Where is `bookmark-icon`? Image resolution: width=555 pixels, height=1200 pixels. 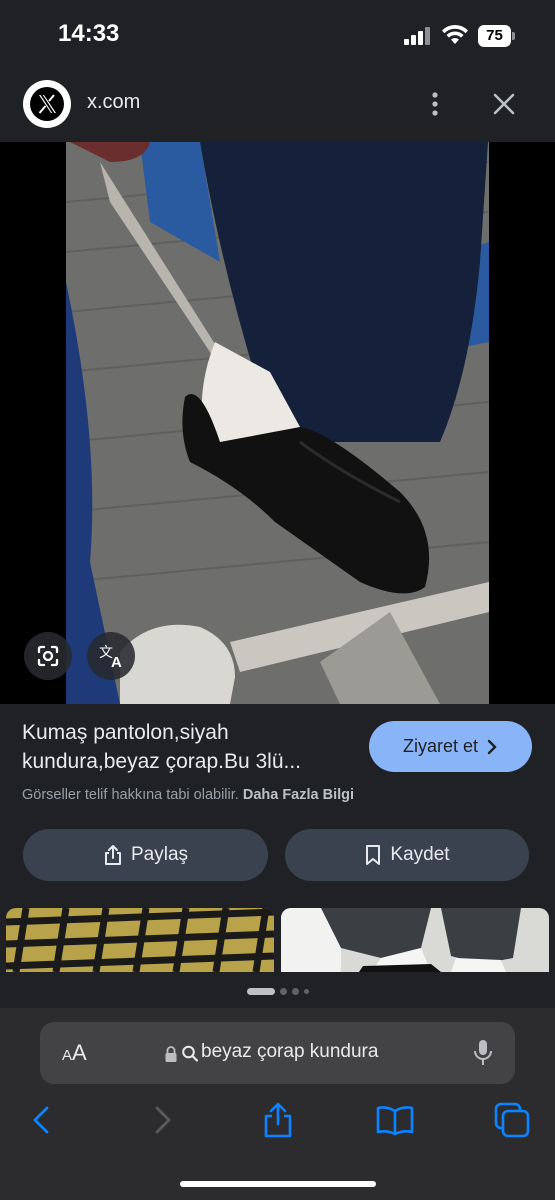 bookmark-icon is located at coordinates (373, 855).